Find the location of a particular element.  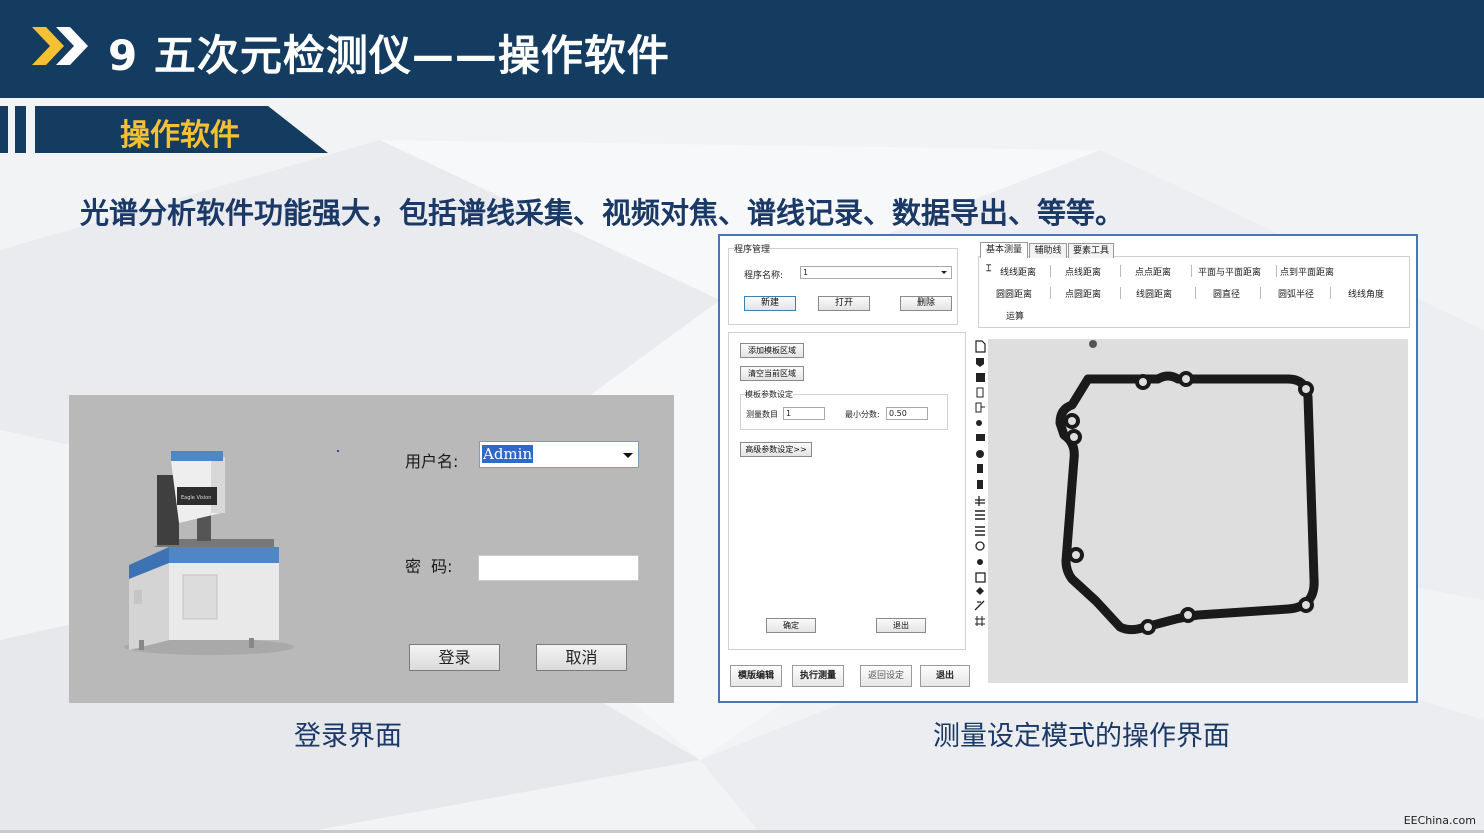

measure-tool-icon is located at coordinates (980, 501).